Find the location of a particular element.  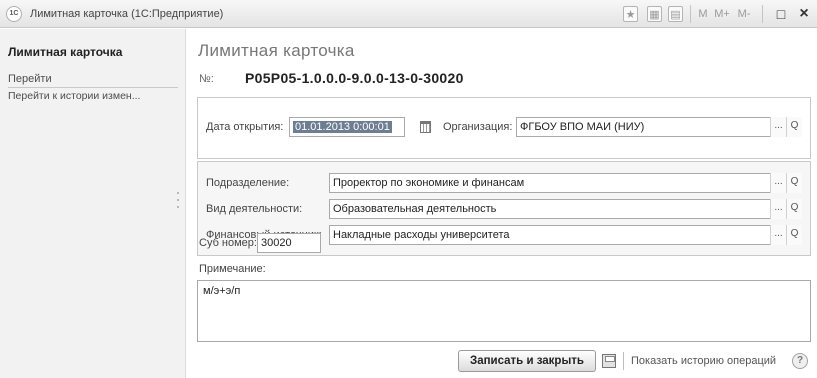

sidebar-goto-heading: Перейти is located at coordinates (93, 80).